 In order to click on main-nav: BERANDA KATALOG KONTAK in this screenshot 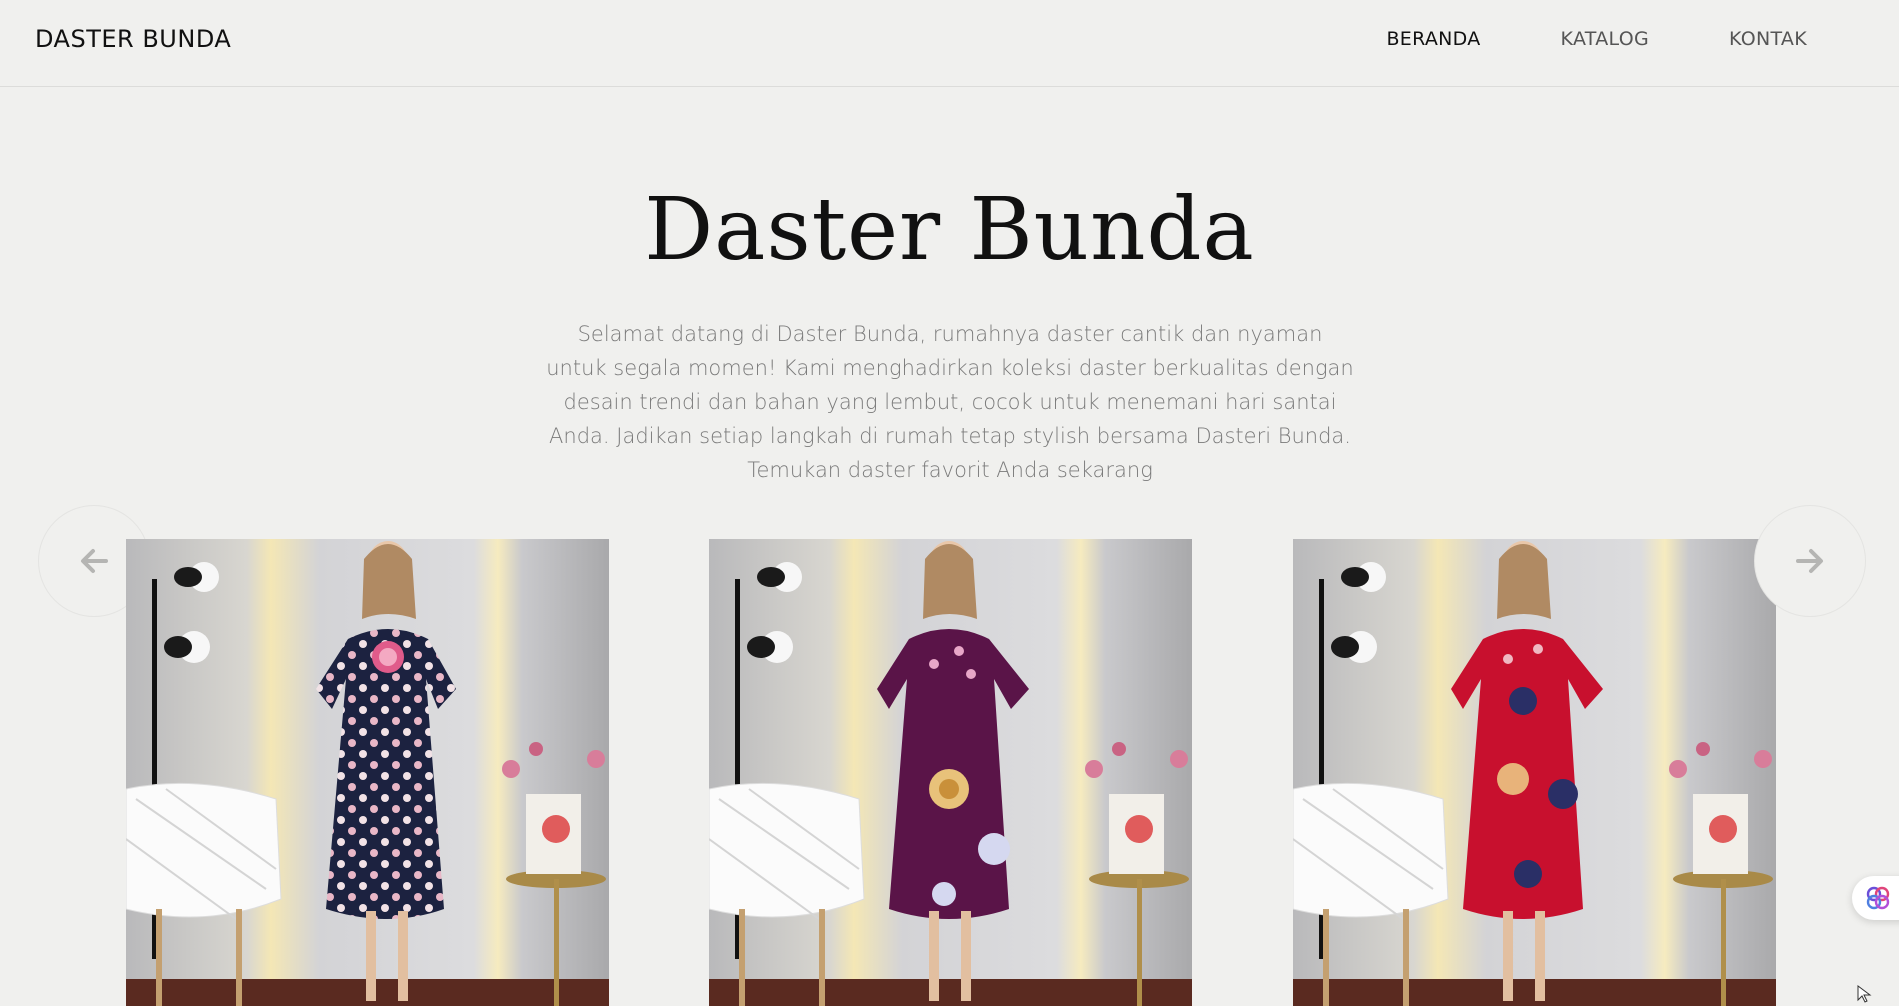, I will do `click(1596, 39)`.